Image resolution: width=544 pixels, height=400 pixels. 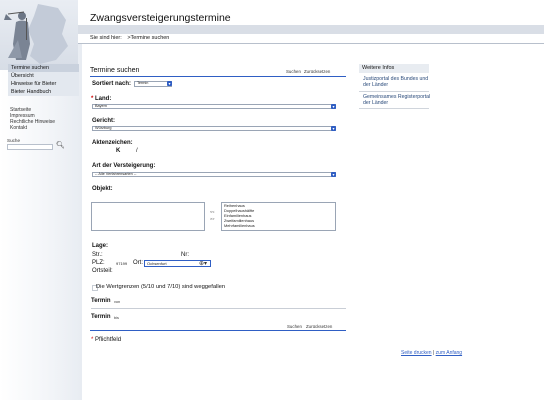 What do you see at coordinates (98, 263) in the screenshot?
I see `plz-label: PLZ:` at bounding box center [98, 263].